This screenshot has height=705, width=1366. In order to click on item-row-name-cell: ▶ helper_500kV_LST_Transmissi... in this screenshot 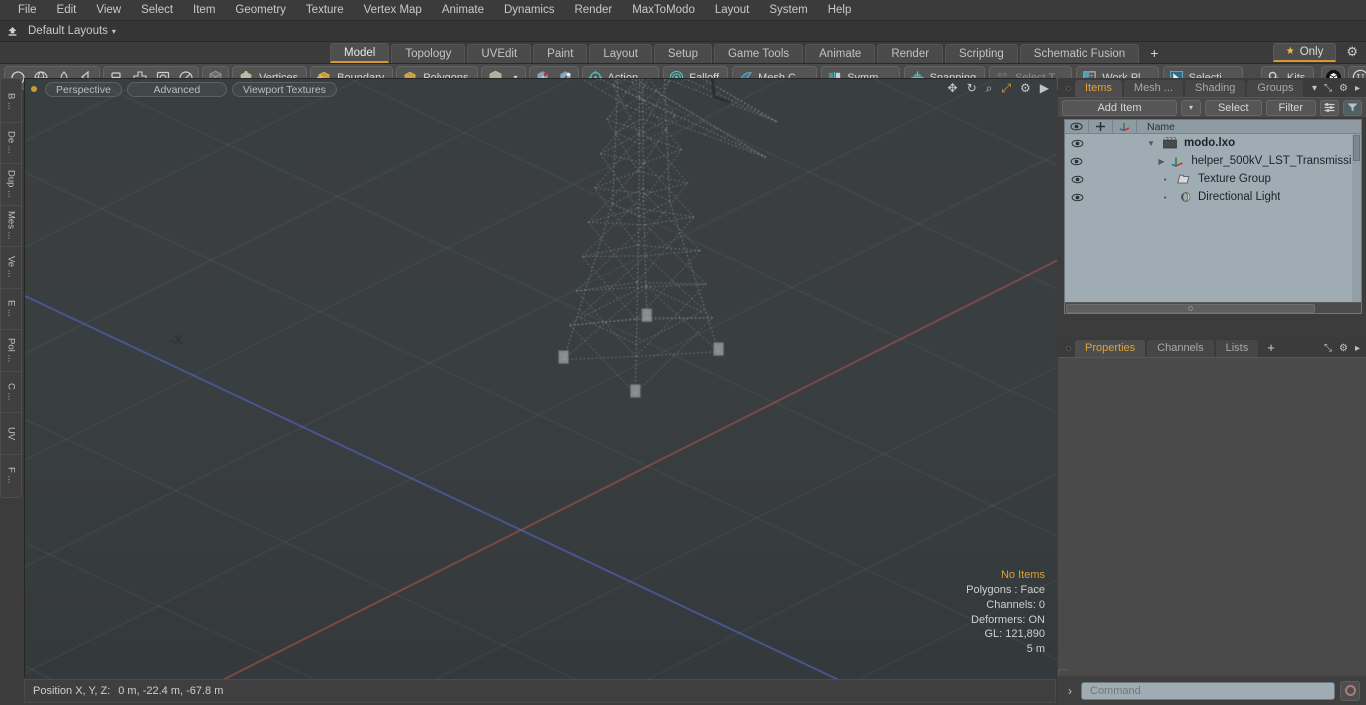, I will do `click(1248, 161)`.